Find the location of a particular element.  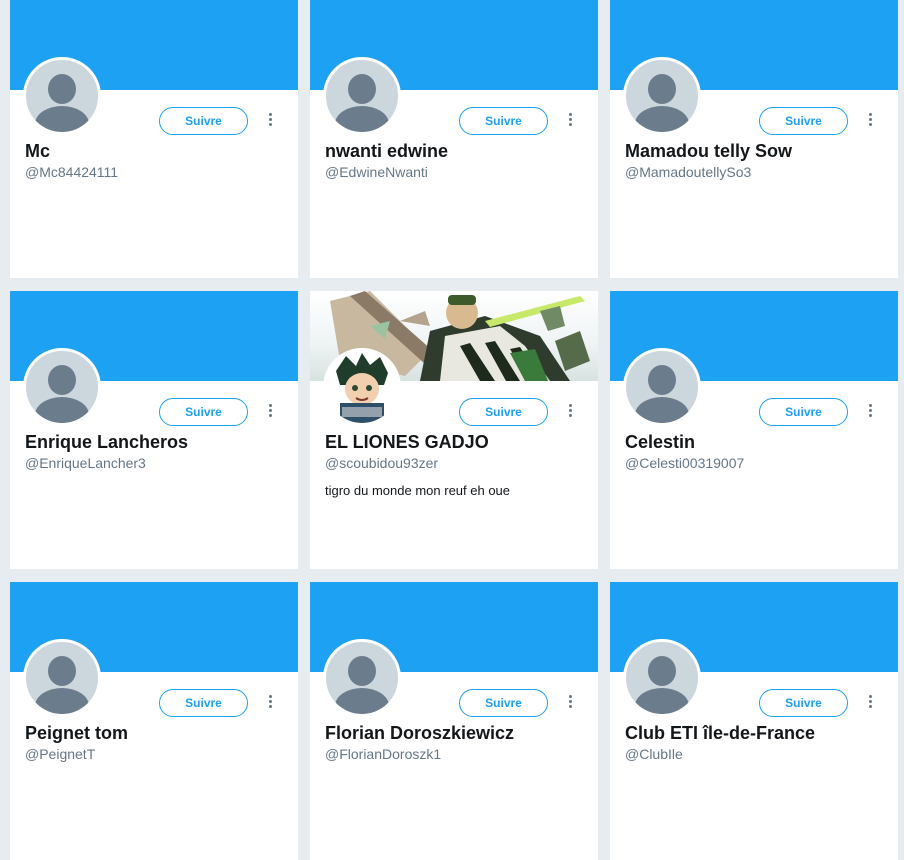

user-handle: @ClubIle is located at coordinates (654, 754).